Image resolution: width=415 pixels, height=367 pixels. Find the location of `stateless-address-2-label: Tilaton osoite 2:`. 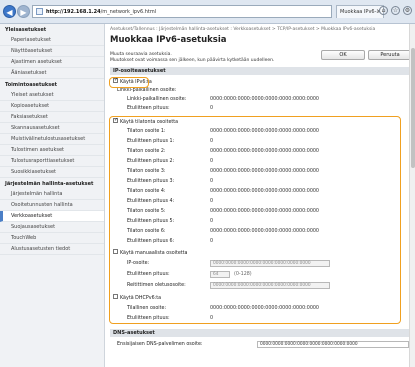

stateless-address-2-label: Tilaton osoite 2: is located at coordinates (146, 151).